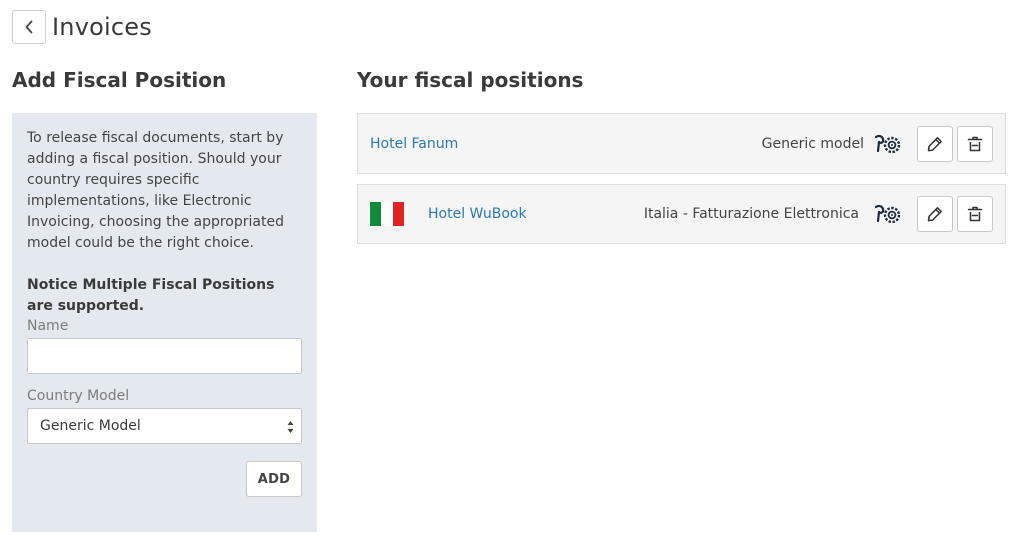 The image size is (1019, 542). Describe the element at coordinates (78, 396) in the screenshot. I see `country-model-label: Country Model` at that location.